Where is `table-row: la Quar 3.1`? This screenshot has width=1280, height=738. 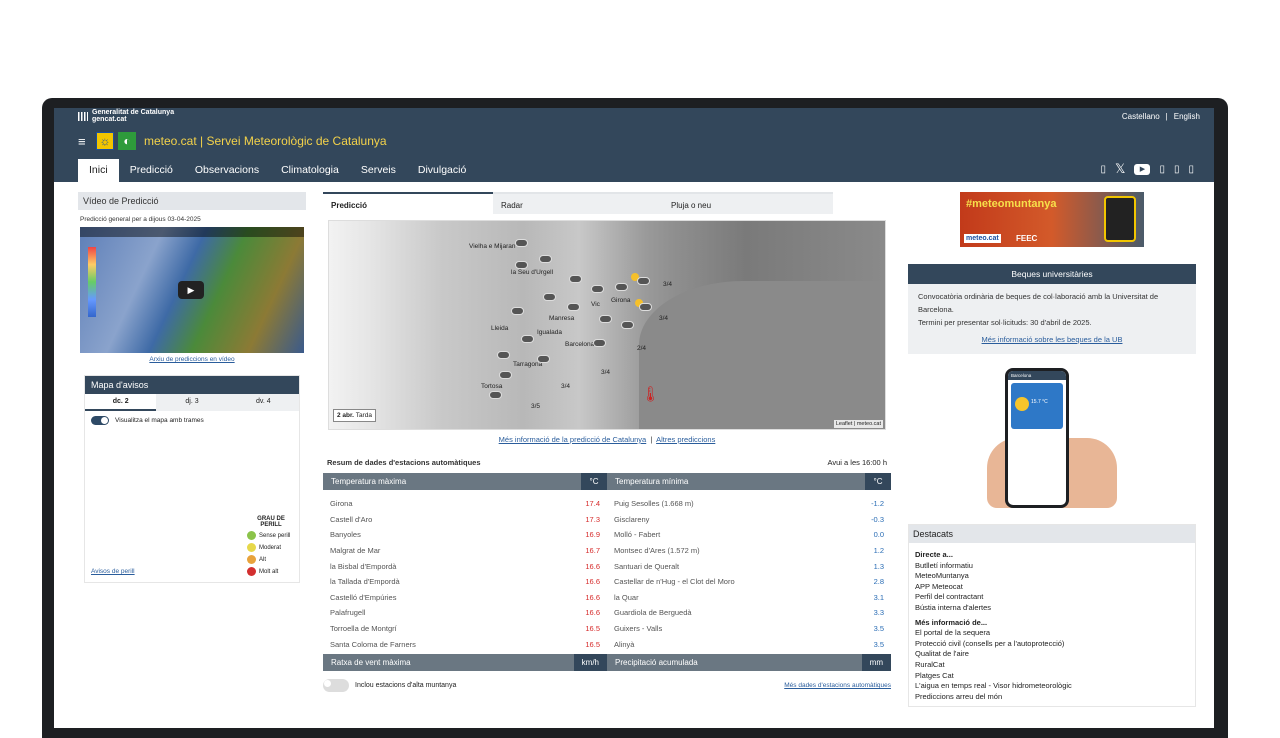 table-row: la Quar 3.1 is located at coordinates (749, 598).